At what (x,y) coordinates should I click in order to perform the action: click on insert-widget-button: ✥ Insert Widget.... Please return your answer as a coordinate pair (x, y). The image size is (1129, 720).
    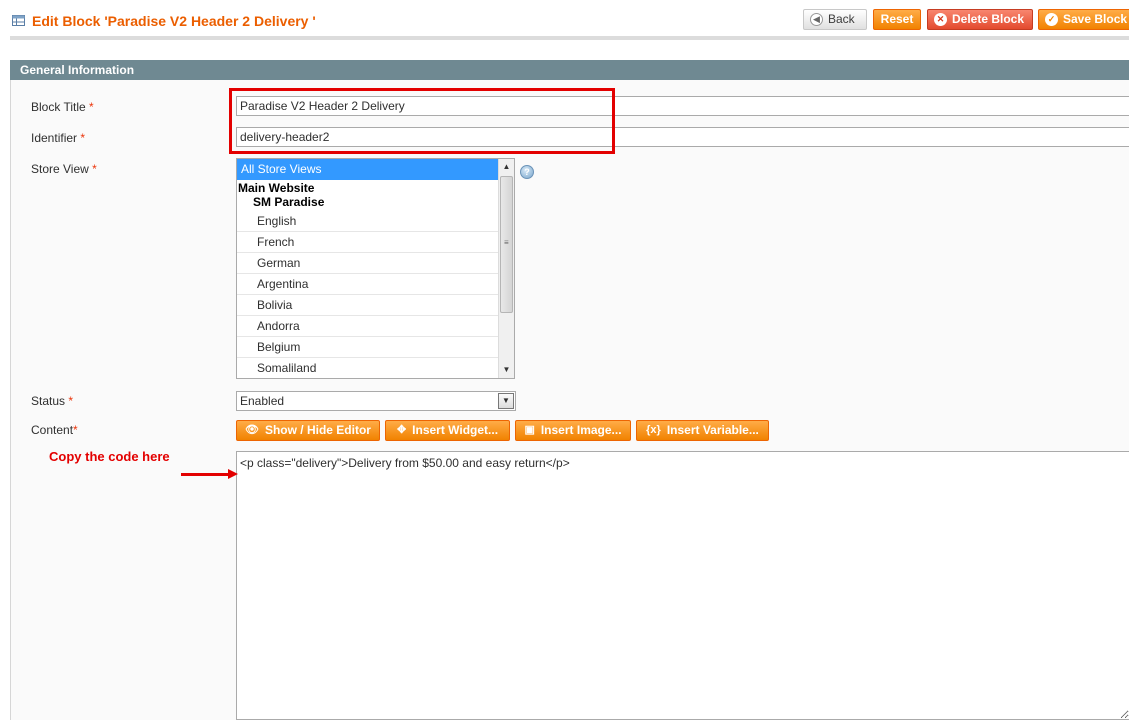
    Looking at the image, I should click on (447, 430).